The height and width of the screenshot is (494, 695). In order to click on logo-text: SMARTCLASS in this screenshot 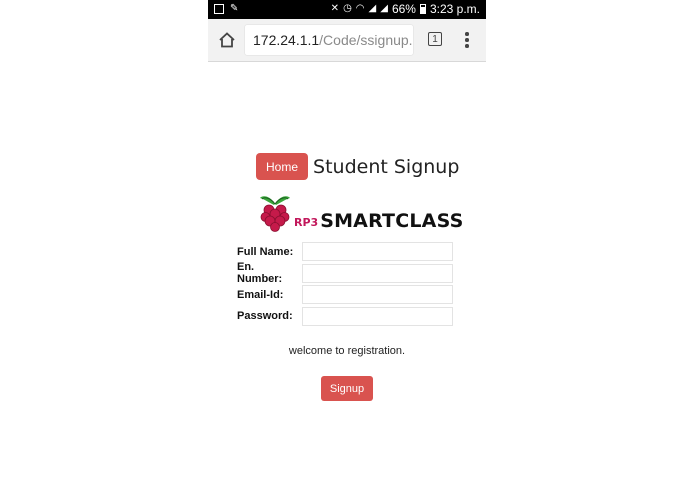, I will do `click(392, 221)`.